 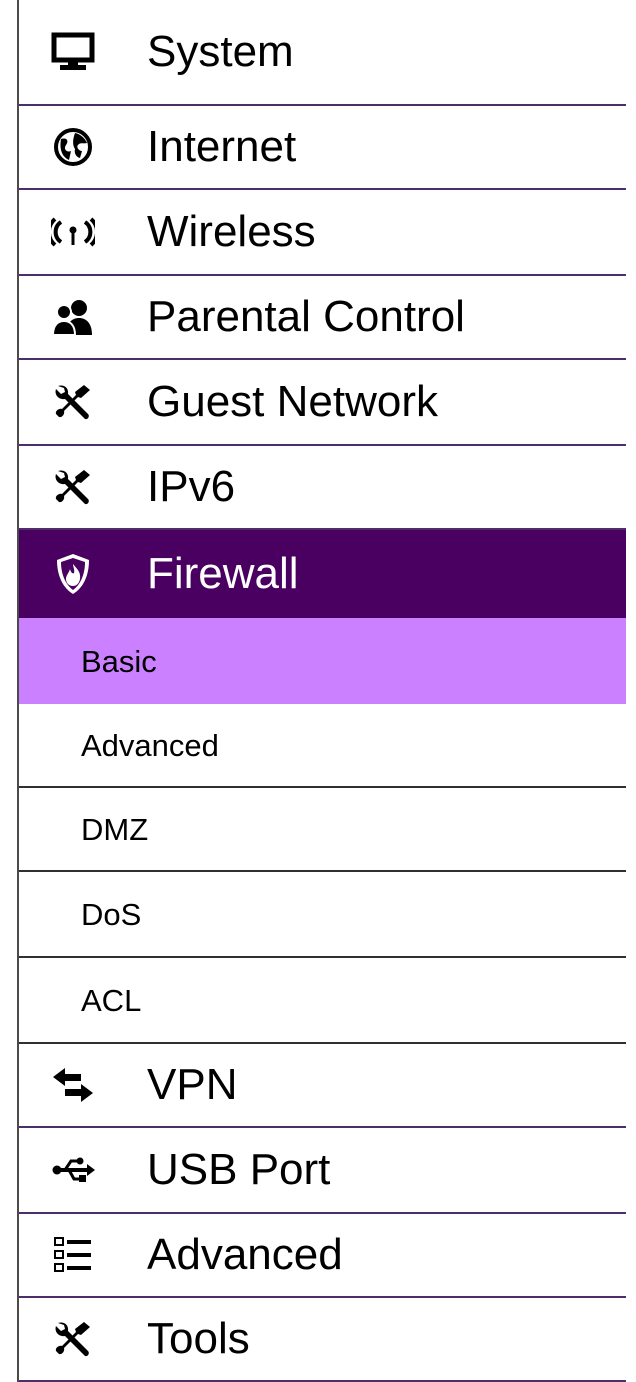 What do you see at coordinates (292, 401) in the screenshot?
I see `sidebar-item-label: Guest Network` at bounding box center [292, 401].